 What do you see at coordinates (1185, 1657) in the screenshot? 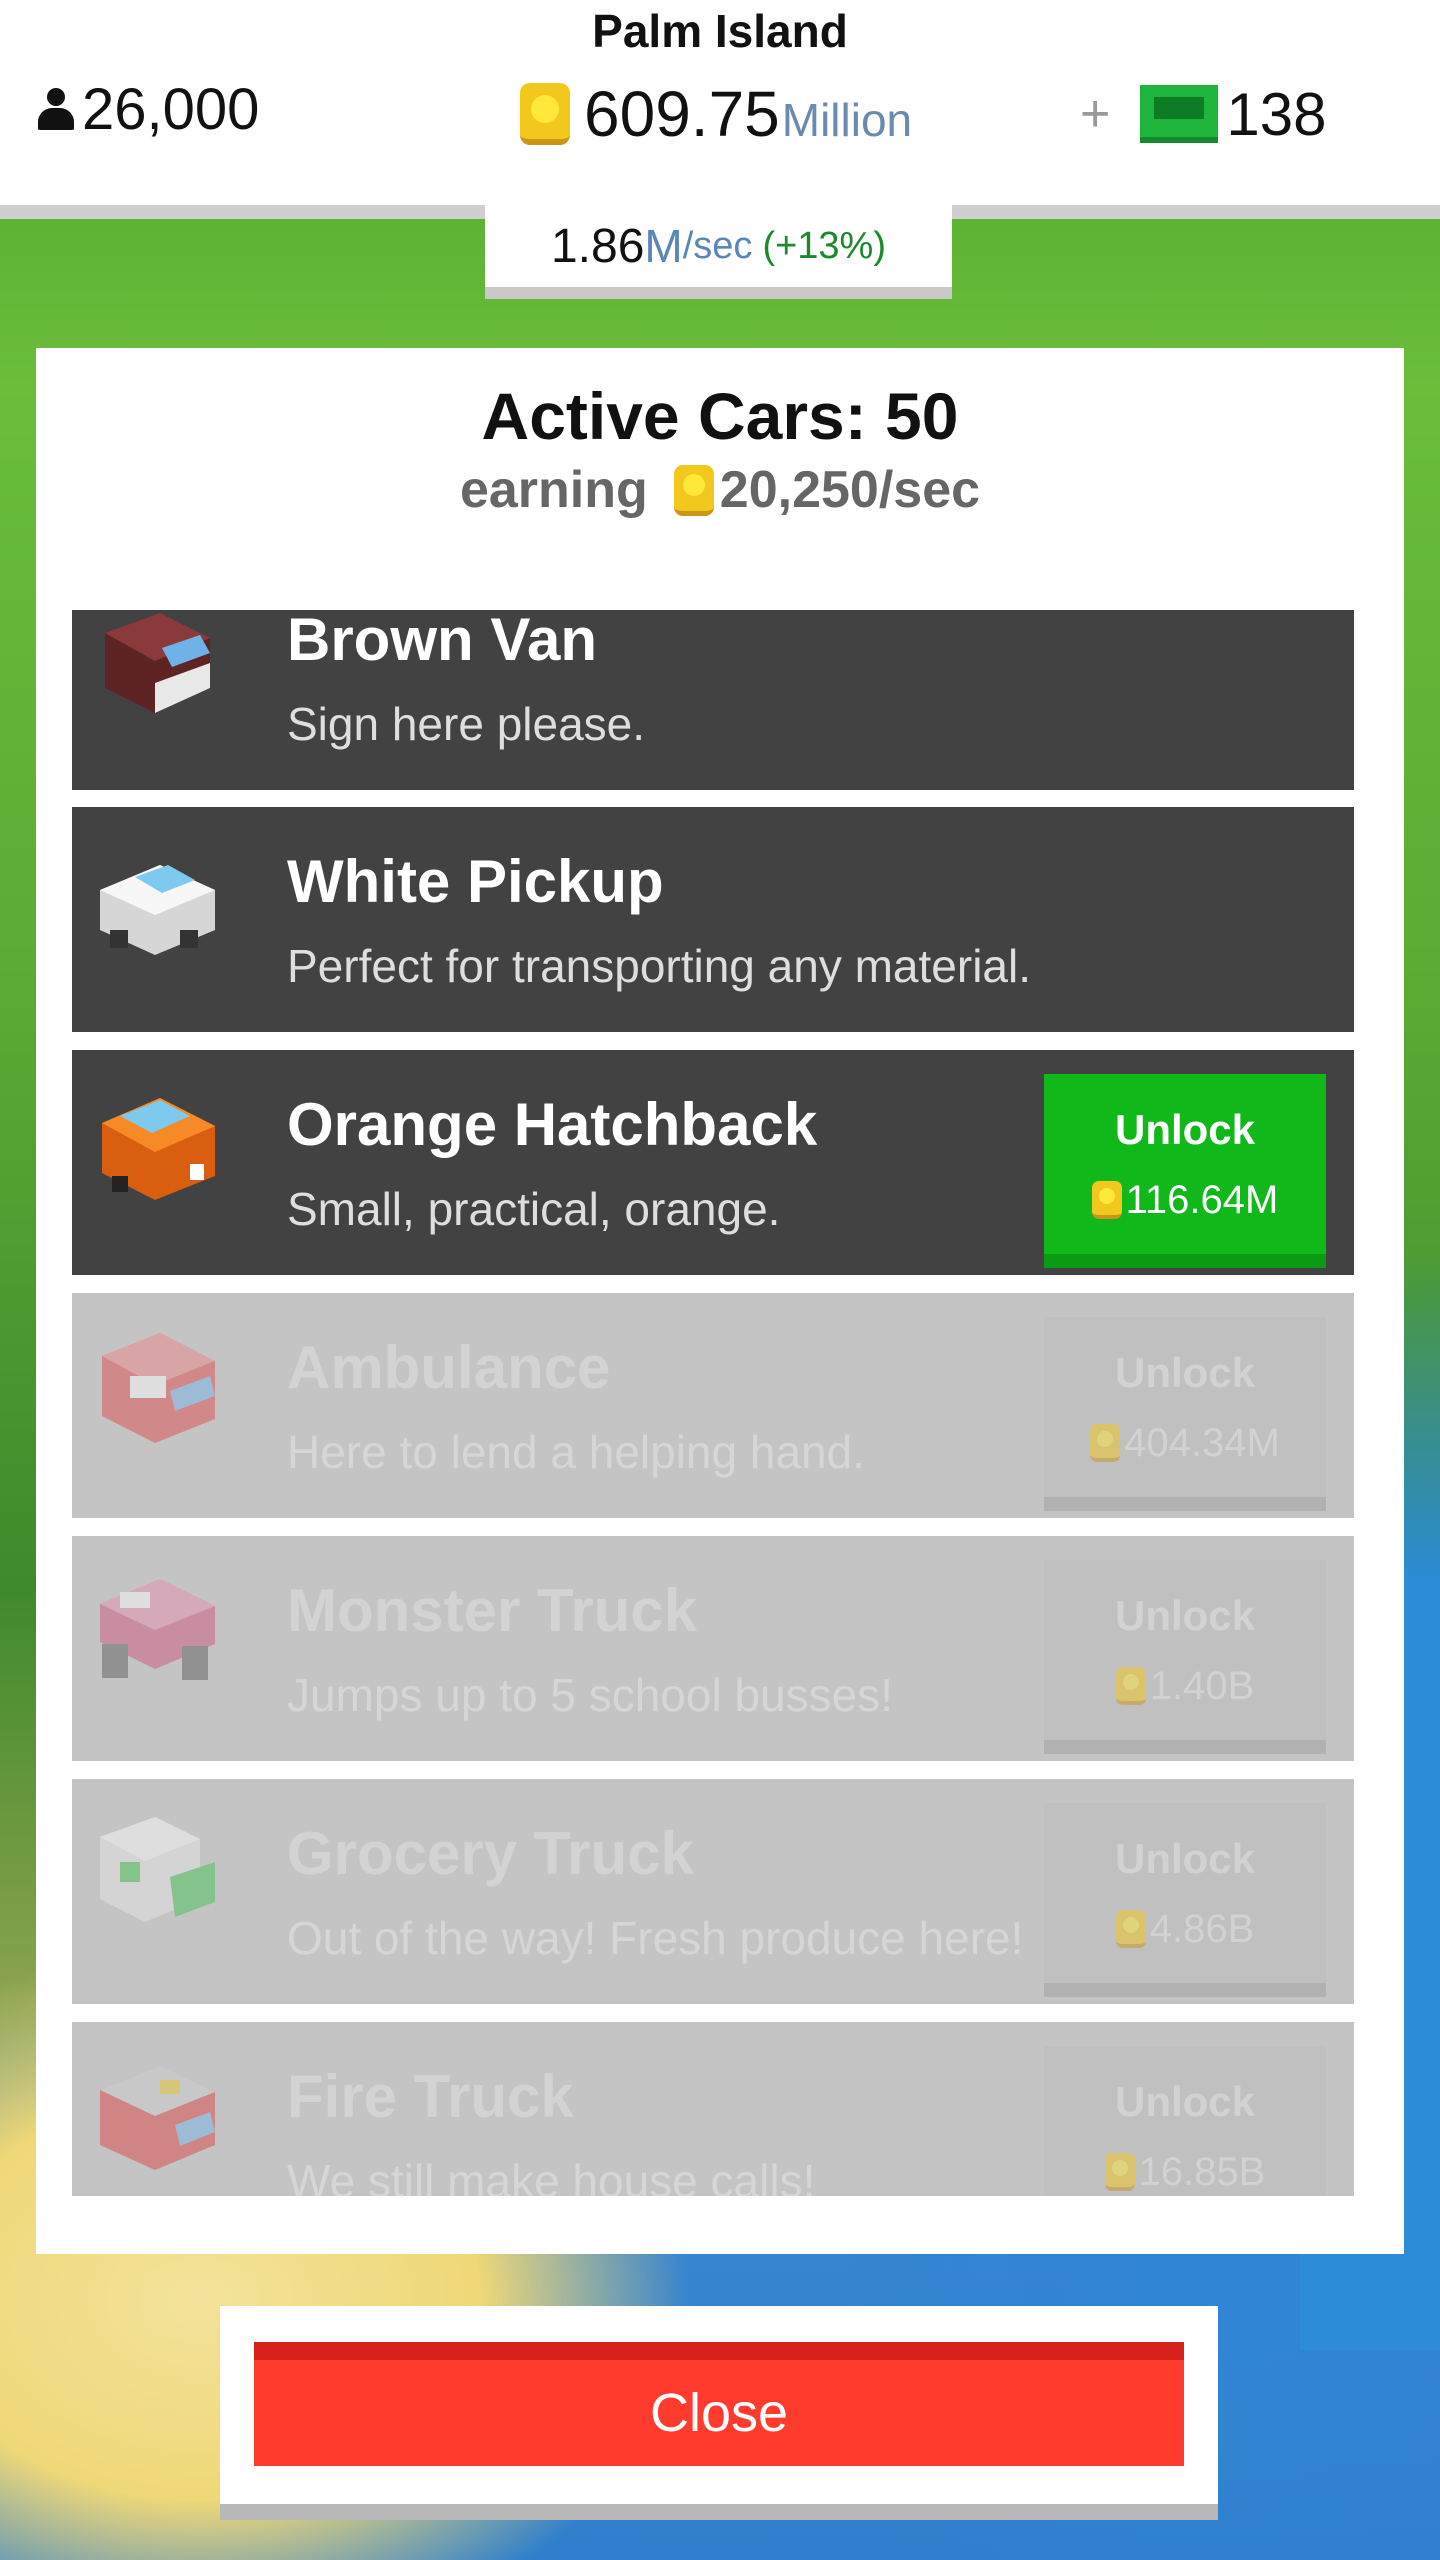
I see `unlock-button: Unlock 1.40B` at bounding box center [1185, 1657].